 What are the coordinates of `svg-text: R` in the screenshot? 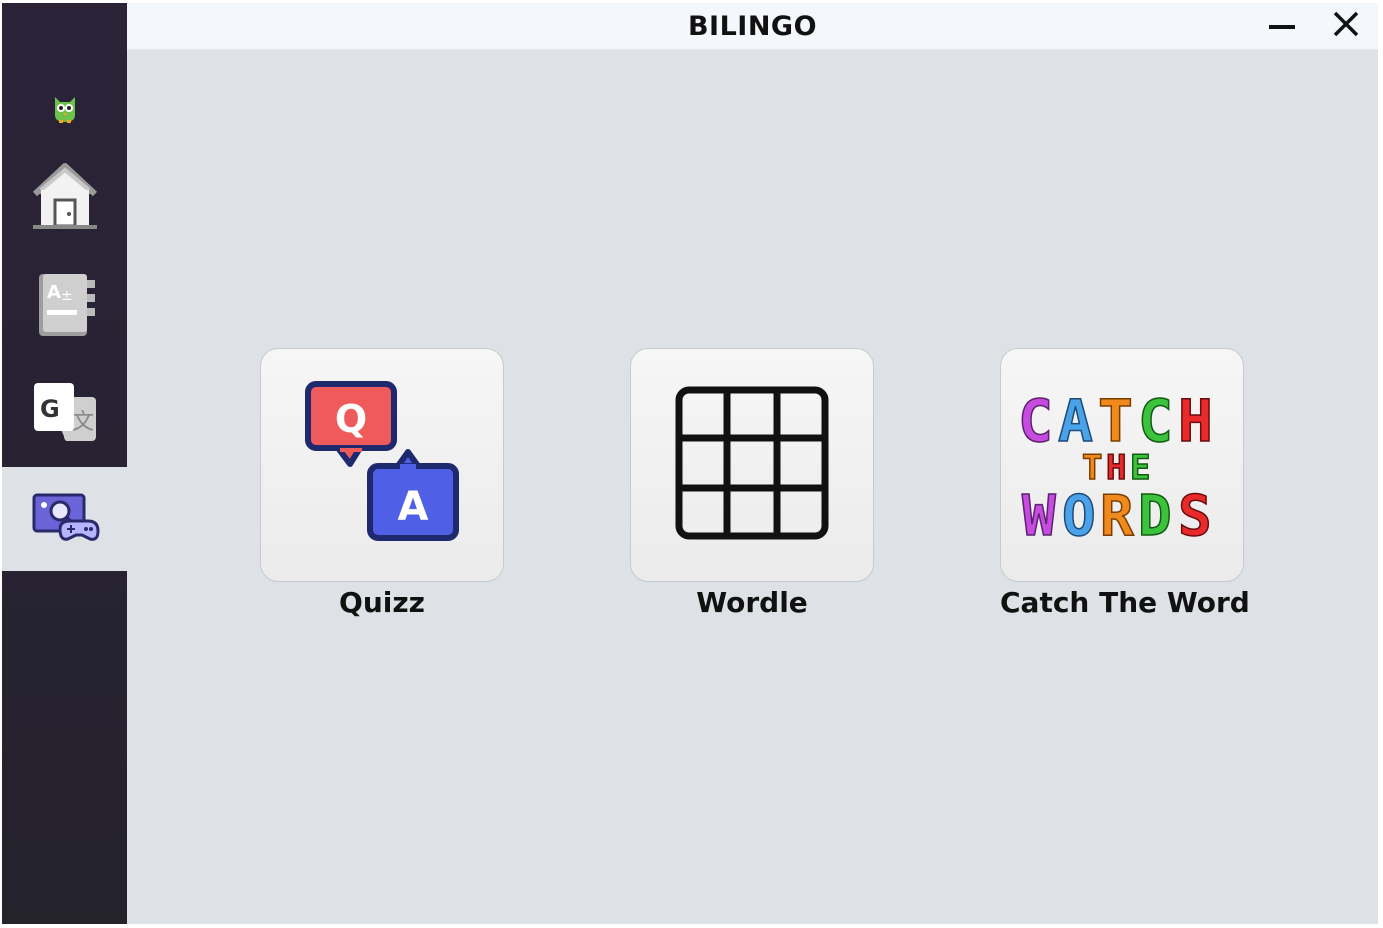 It's located at (1117, 513).